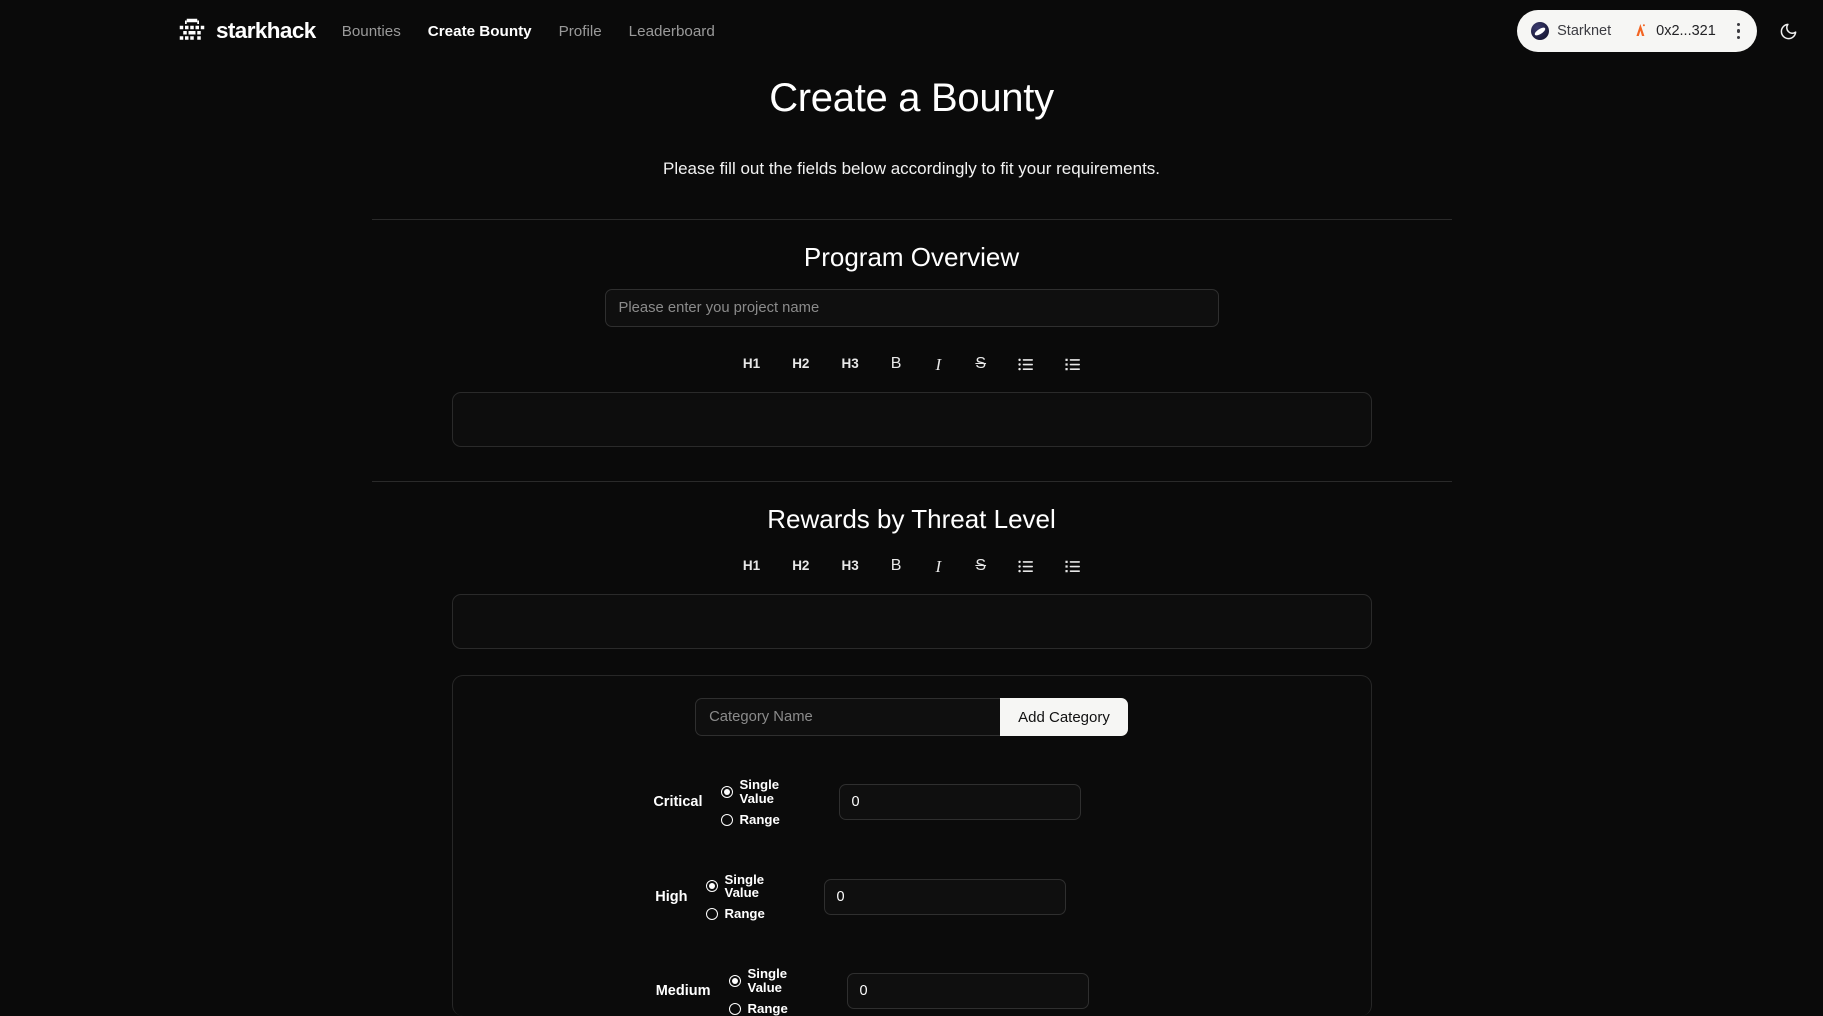 The height and width of the screenshot is (1016, 1823). I want to click on toolbar-bold-button: B, so click(896, 364).